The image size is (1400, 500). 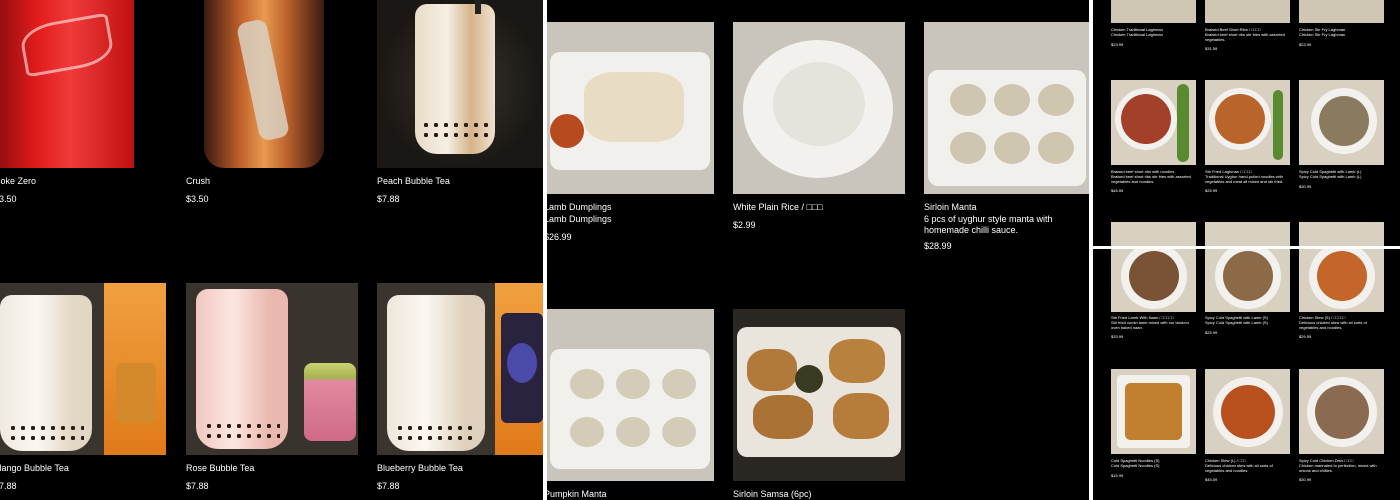 What do you see at coordinates (83, 369) in the screenshot?
I see `mango-bubble-tea-photo` at bounding box center [83, 369].